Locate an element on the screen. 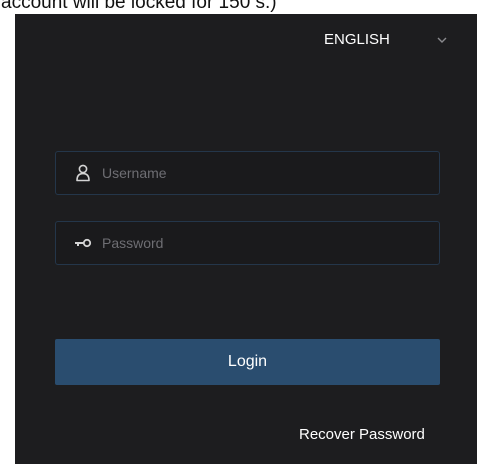  language-label: ENGLISH is located at coordinates (357, 39).